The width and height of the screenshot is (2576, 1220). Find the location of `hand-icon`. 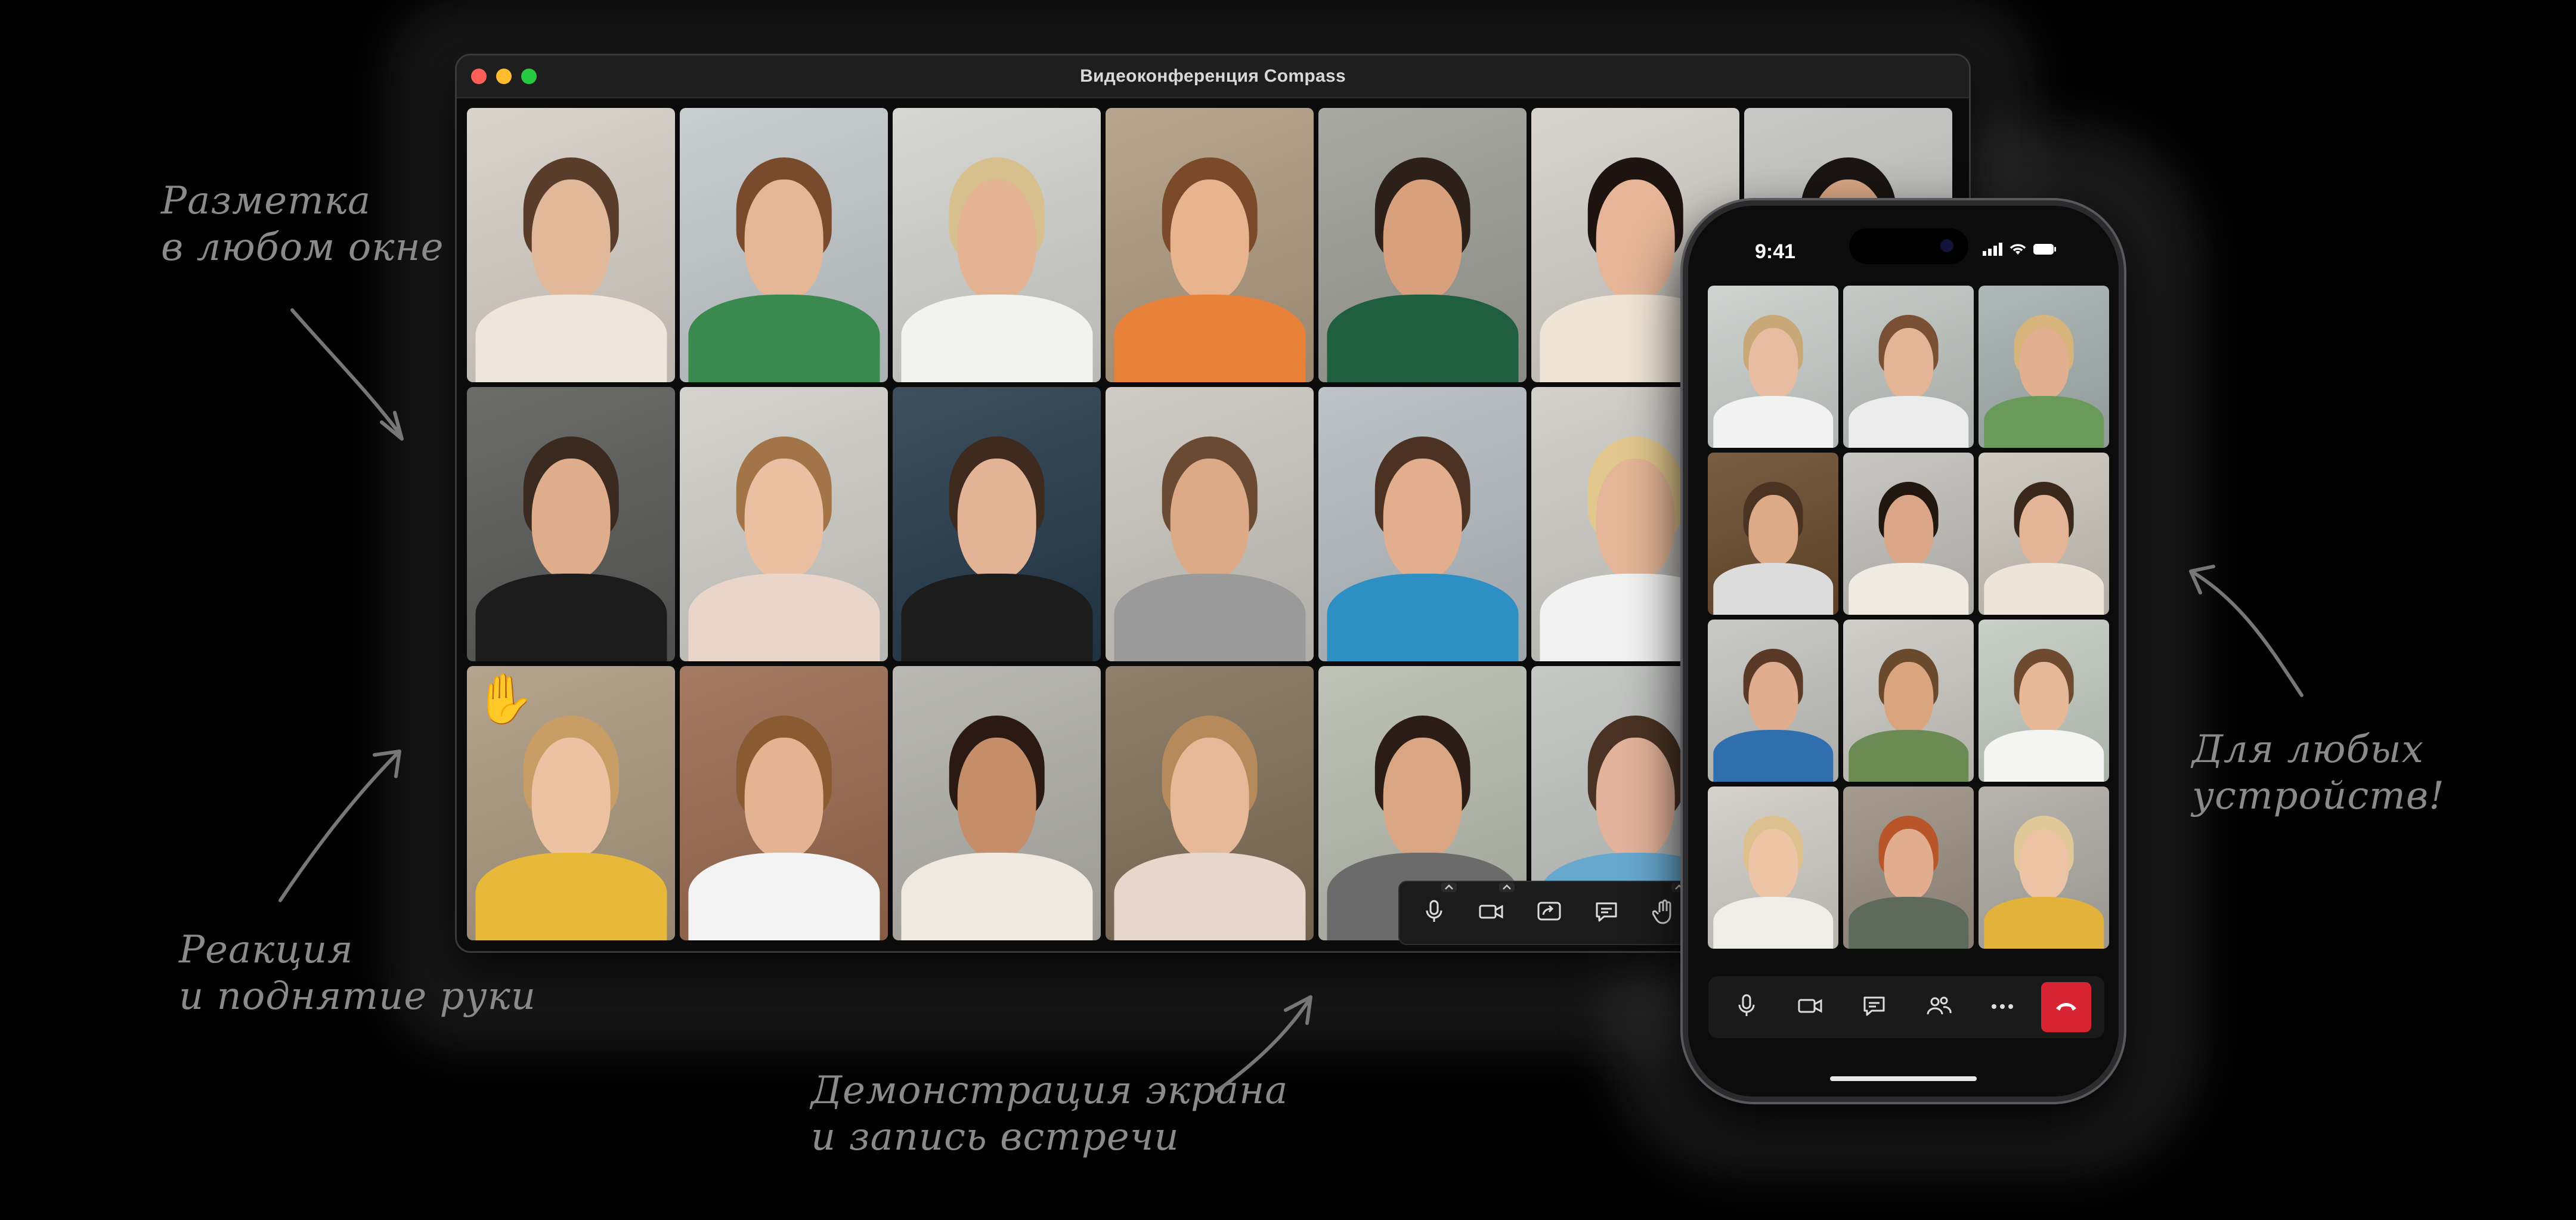

hand-icon is located at coordinates (1664, 913).